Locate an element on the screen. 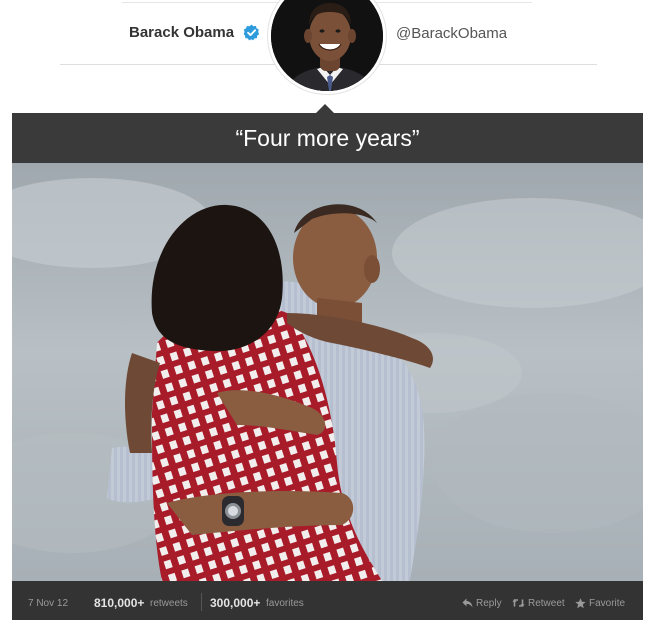 The height and width of the screenshot is (620, 650). card-notch is located at coordinates (325, 108).